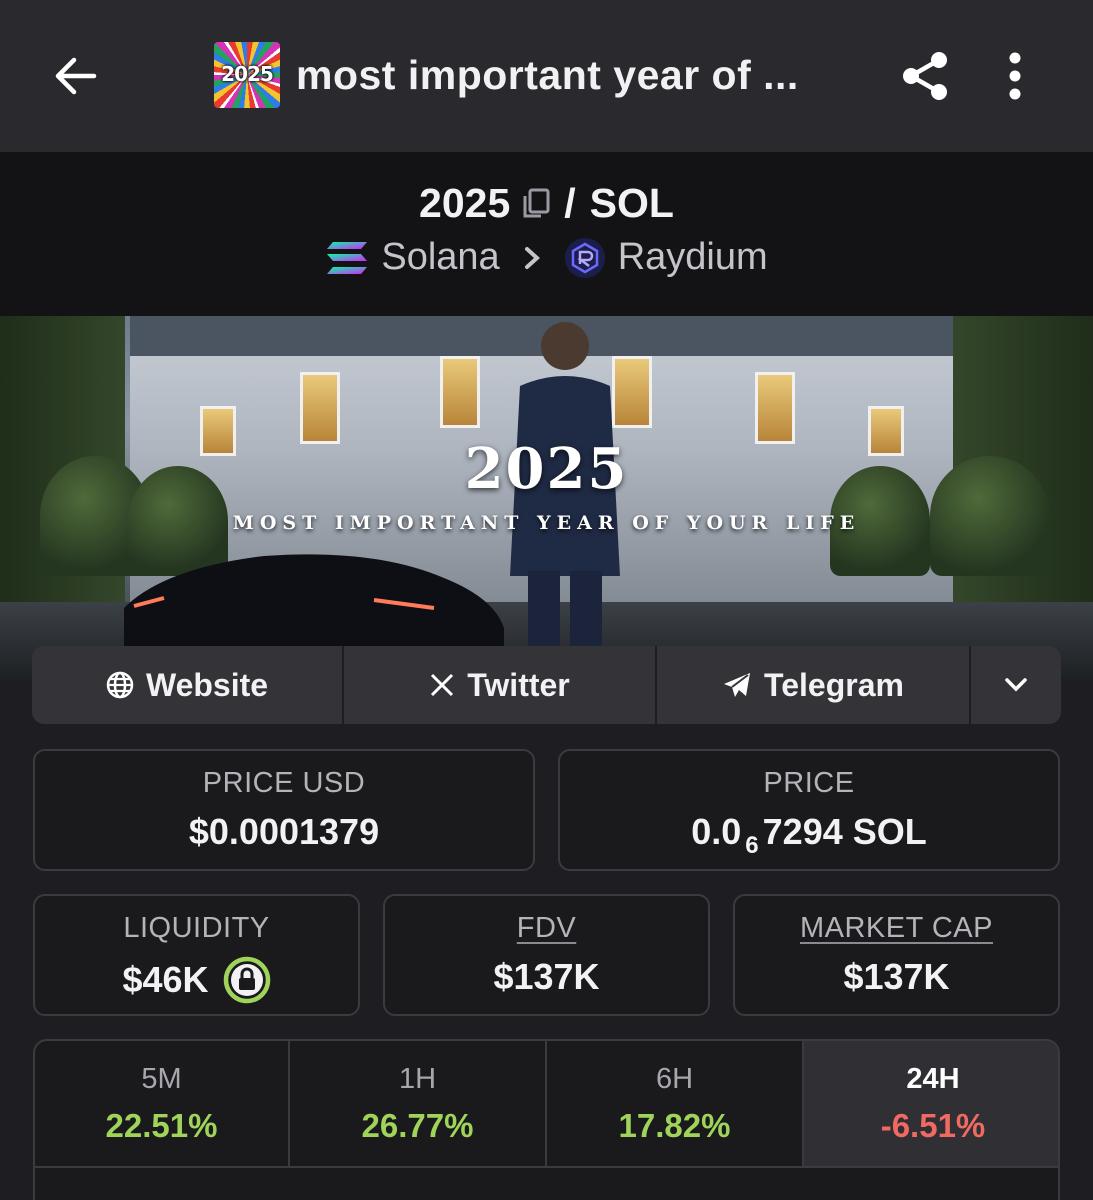 The height and width of the screenshot is (1200, 1093). What do you see at coordinates (834, 684) in the screenshot?
I see `telegram-label: Telegram` at bounding box center [834, 684].